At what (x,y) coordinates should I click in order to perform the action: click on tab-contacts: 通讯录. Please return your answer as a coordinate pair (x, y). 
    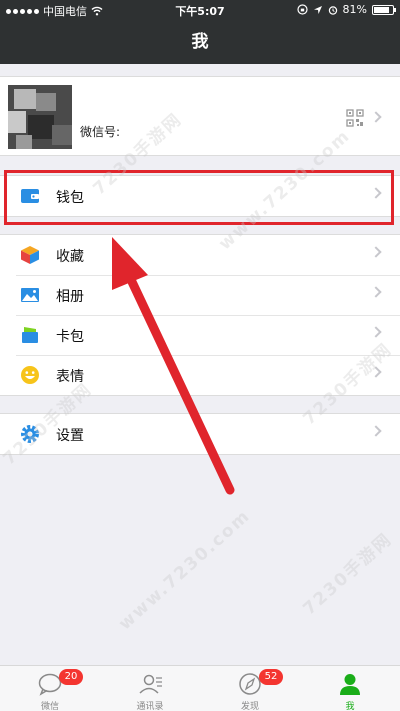
    Looking at the image, I should click on (150, 688).